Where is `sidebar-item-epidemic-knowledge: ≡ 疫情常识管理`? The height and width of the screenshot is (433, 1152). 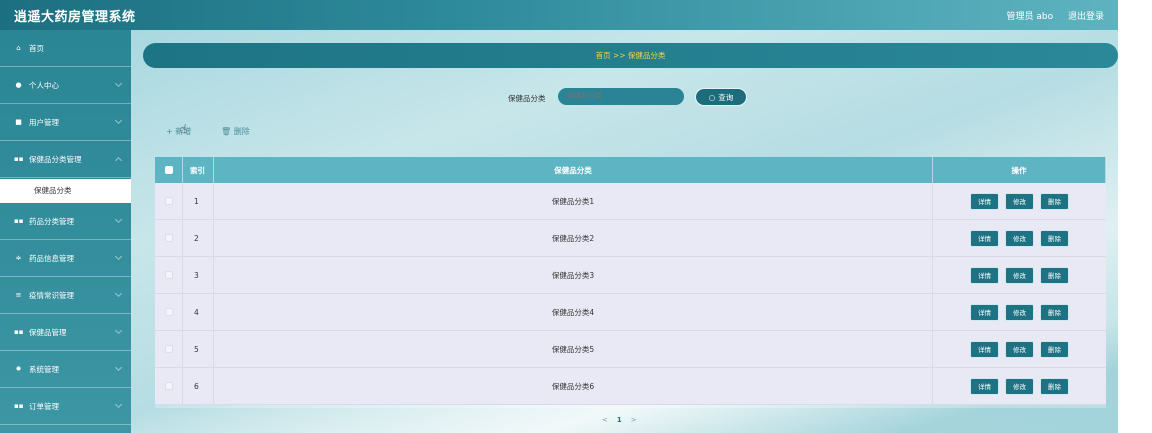
sidebar-item-epidemic-knowledge: ≡ 疫情常识管理 is located at coordinates (65, 295).